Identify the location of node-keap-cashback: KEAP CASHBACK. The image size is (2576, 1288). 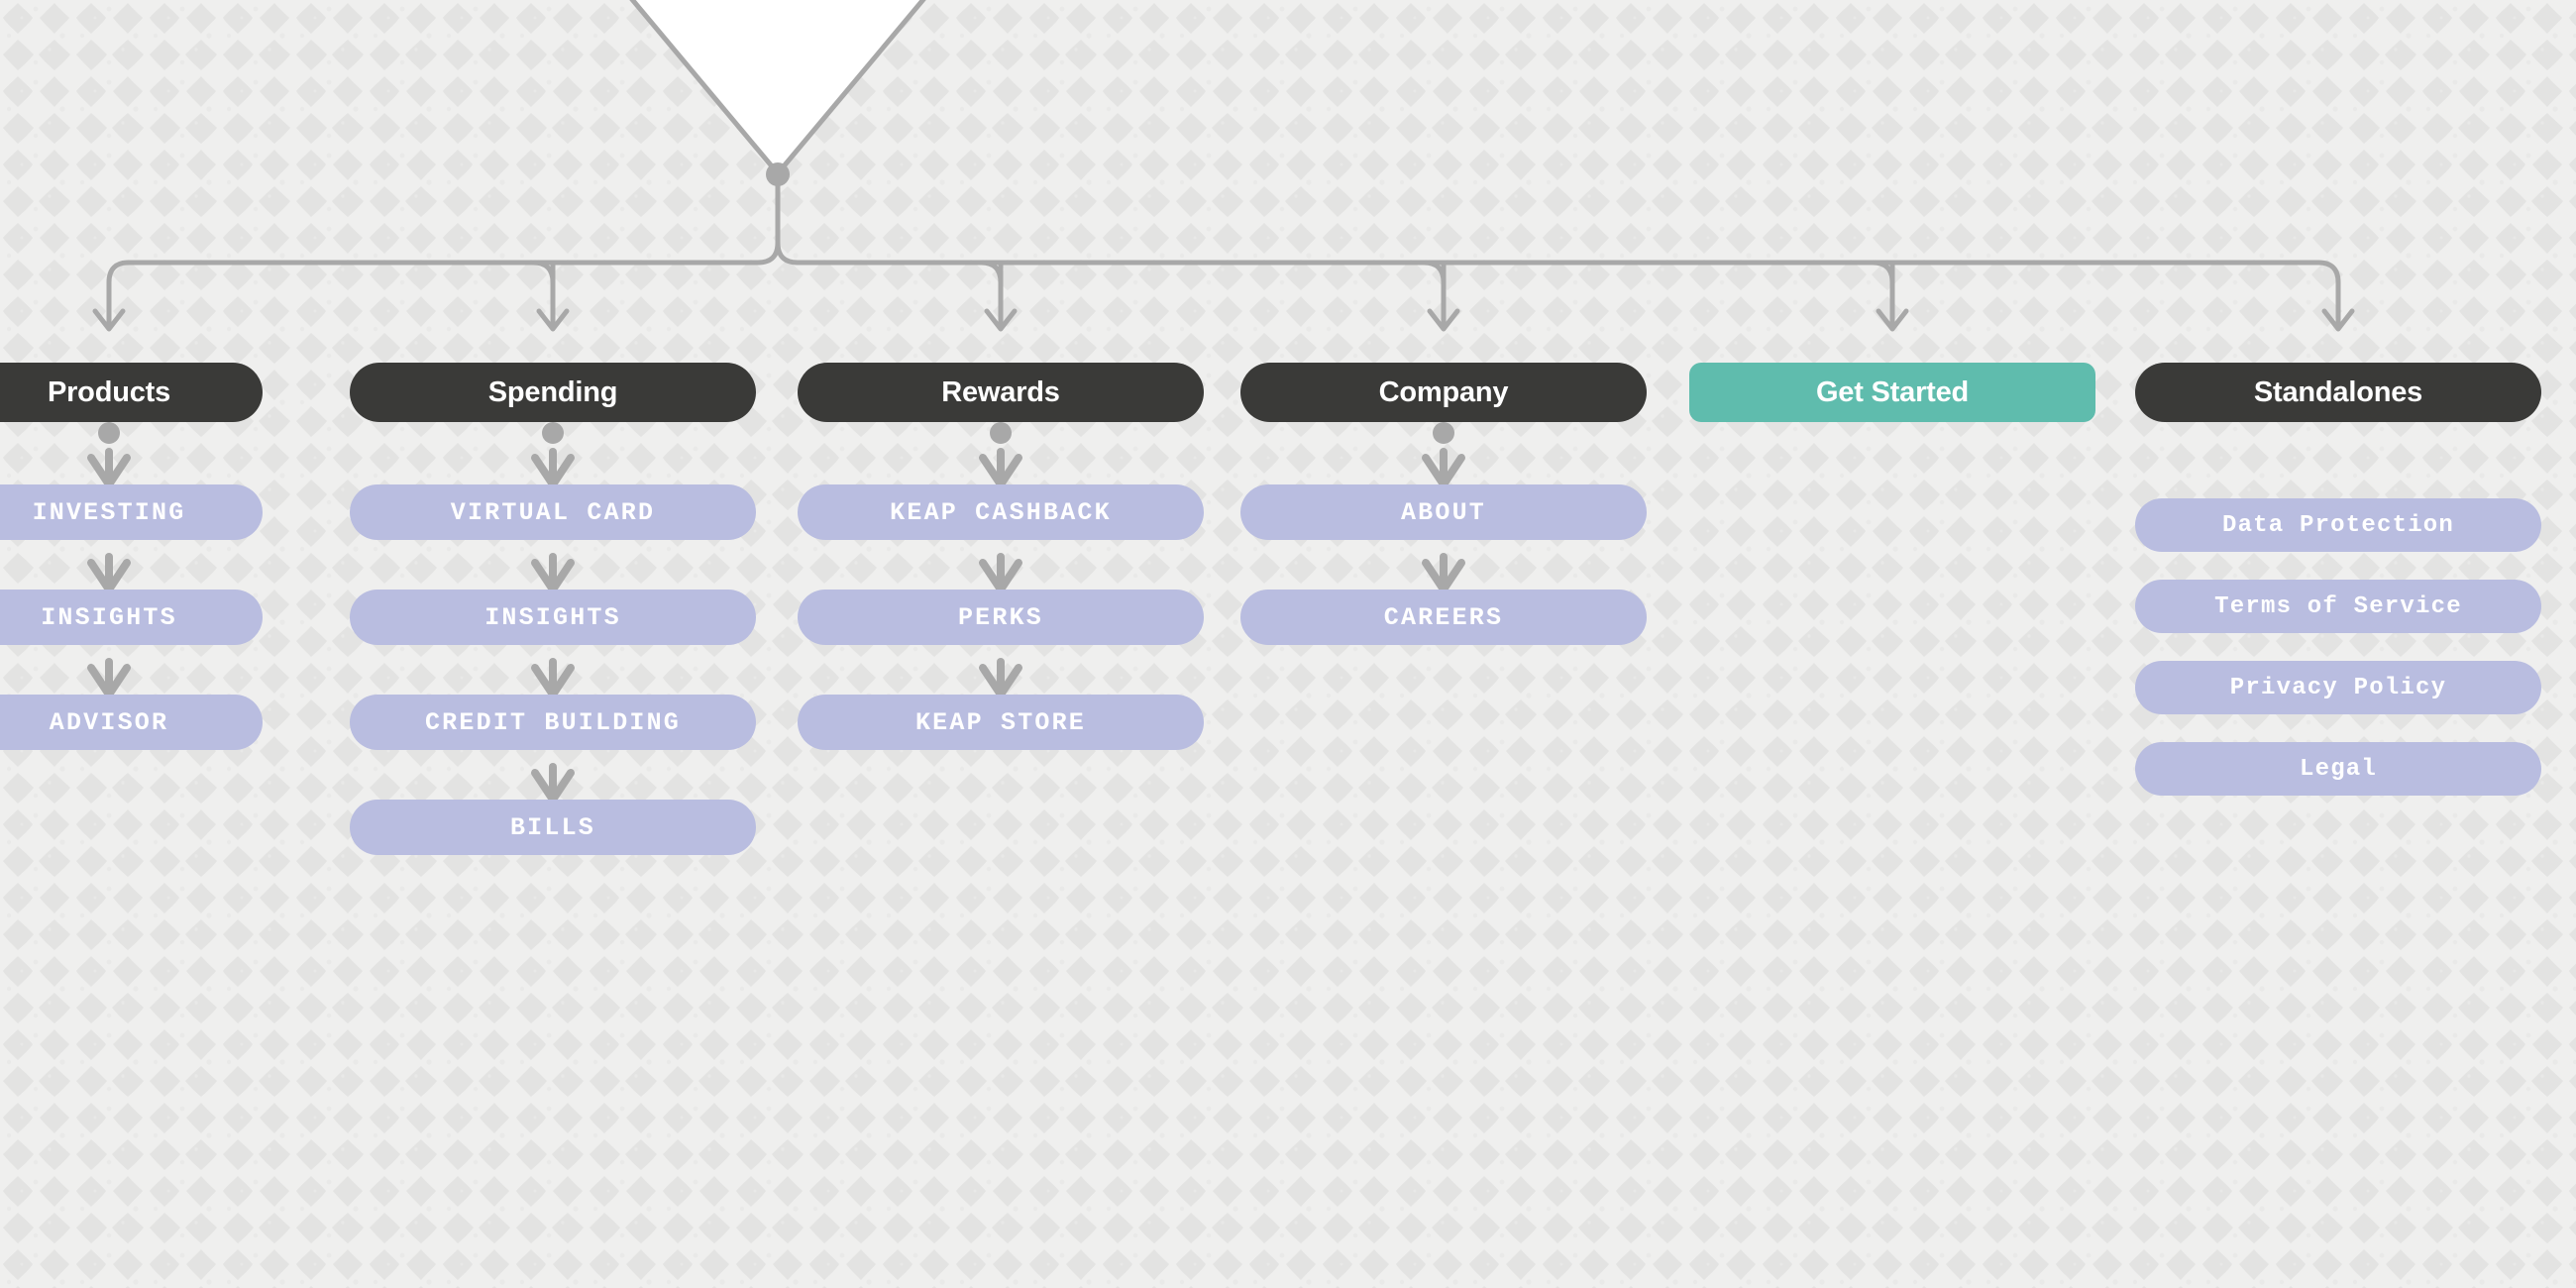
(1001, 512).